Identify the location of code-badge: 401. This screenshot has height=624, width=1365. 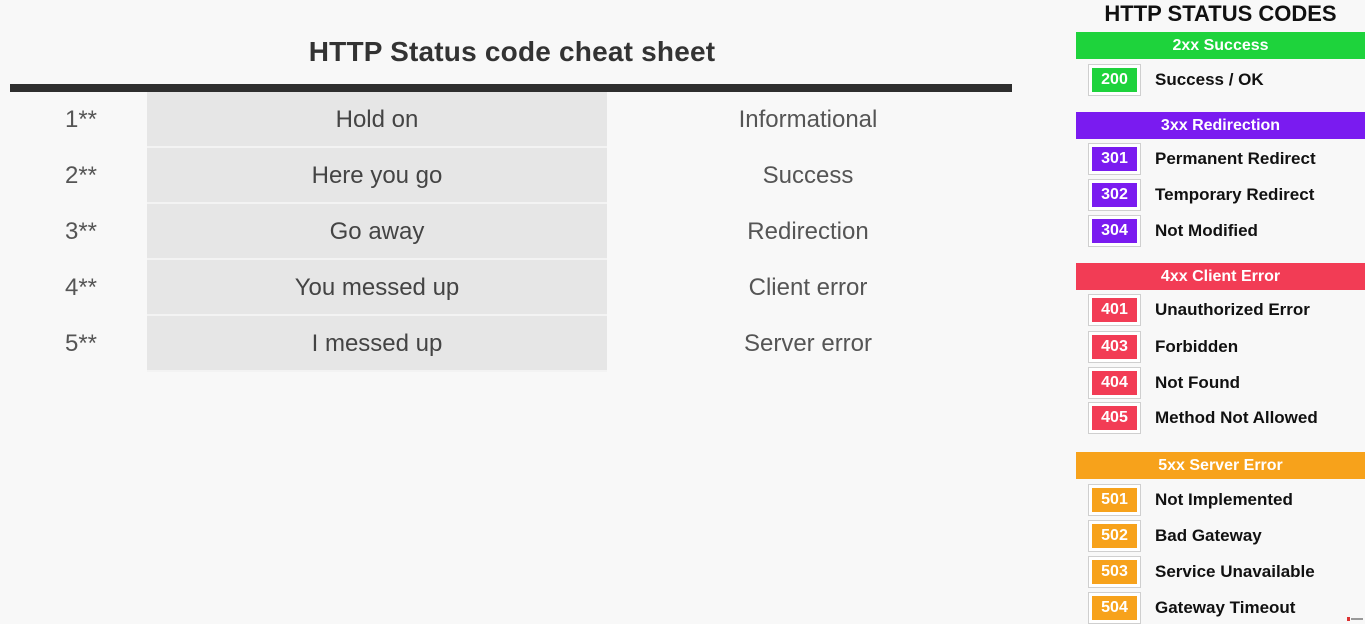
(1114, 310).